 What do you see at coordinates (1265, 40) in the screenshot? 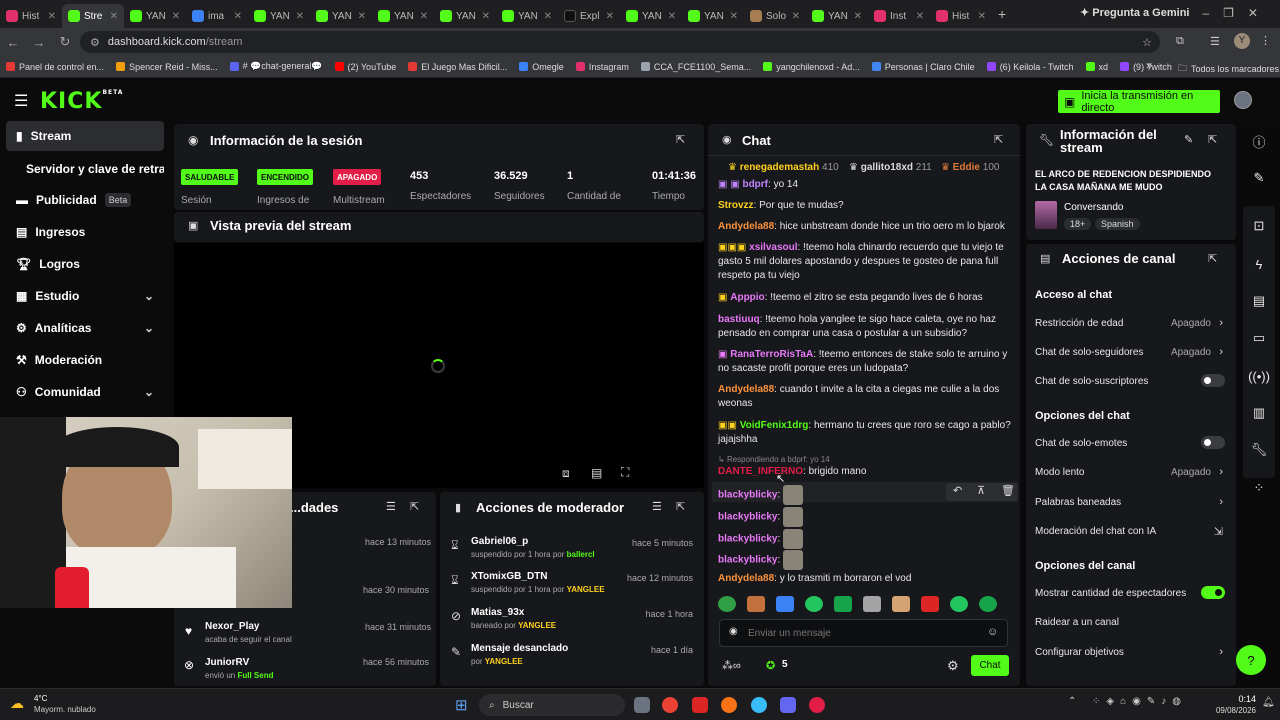
I see `menu-icon: ⋮` at bounding box center [1265, 40].